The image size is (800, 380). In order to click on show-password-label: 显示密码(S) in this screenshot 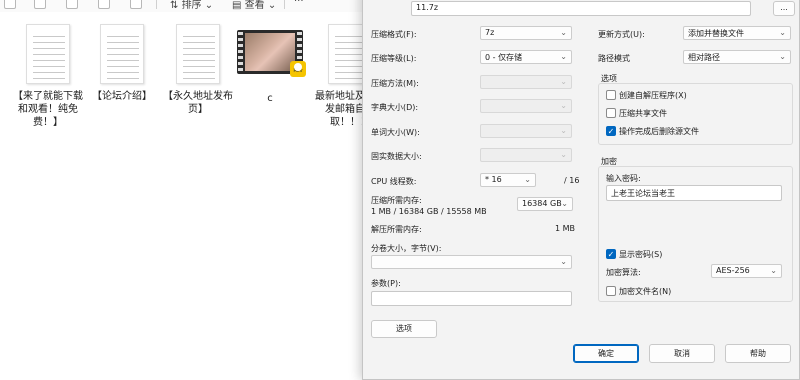, I will do `click(641, 254)`.